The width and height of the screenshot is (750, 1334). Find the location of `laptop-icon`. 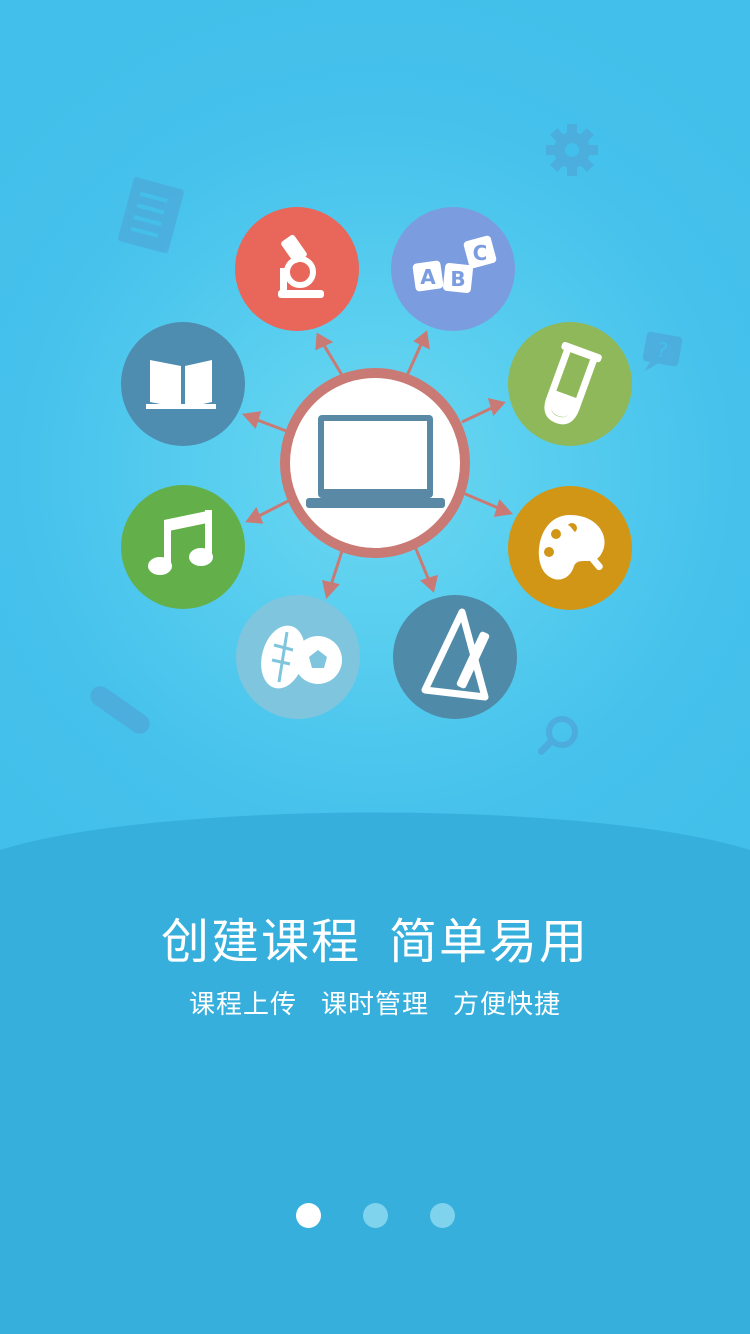

laptop-icon is located at coordinates (375, 461).